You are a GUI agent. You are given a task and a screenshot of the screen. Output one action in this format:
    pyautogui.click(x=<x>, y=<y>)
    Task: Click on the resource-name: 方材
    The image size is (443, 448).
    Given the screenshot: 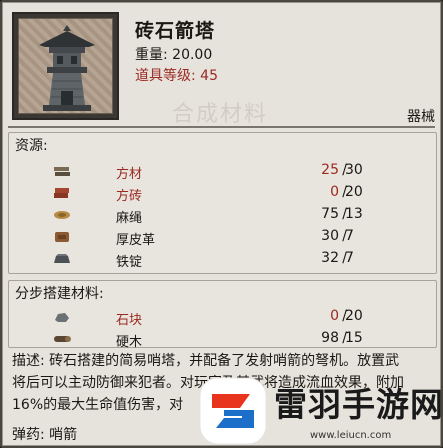 What is the action you would take?
    pyautogui.click(x=129, y=174)
    